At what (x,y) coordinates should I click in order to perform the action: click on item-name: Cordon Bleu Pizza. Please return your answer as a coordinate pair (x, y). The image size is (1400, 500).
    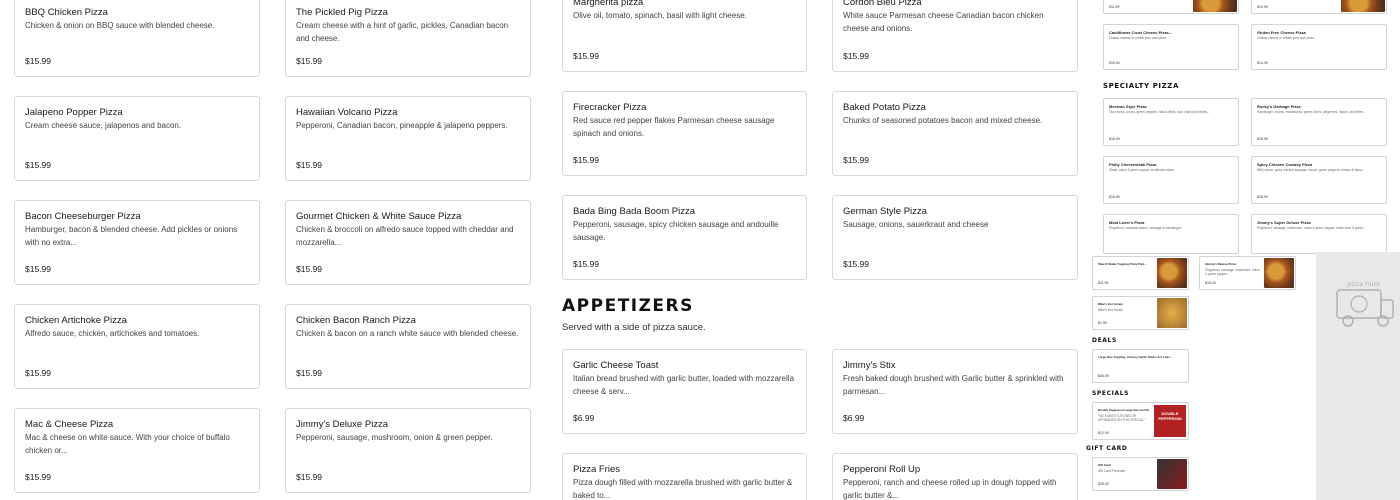
    Looking at the image, I should click on (882, 4).